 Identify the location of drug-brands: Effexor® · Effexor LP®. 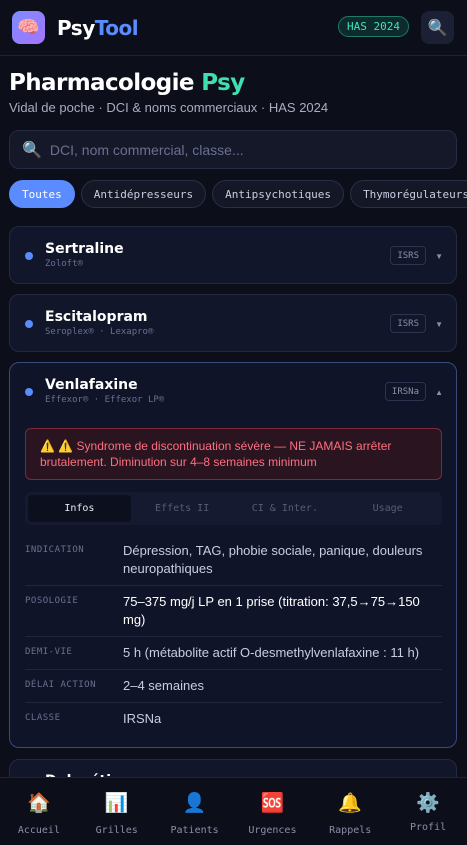
(105, 400).